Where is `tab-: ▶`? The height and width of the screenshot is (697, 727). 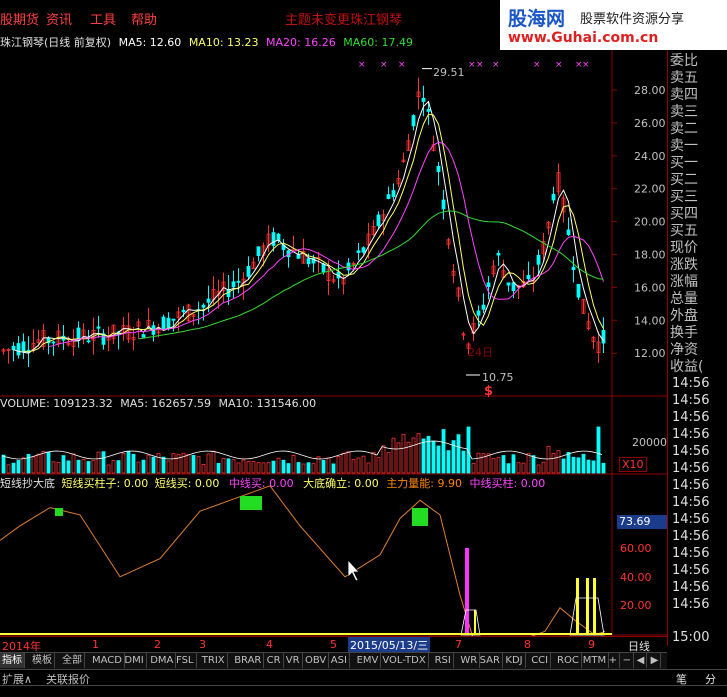
tab-: ▶ is located at coordinates (655, 660).